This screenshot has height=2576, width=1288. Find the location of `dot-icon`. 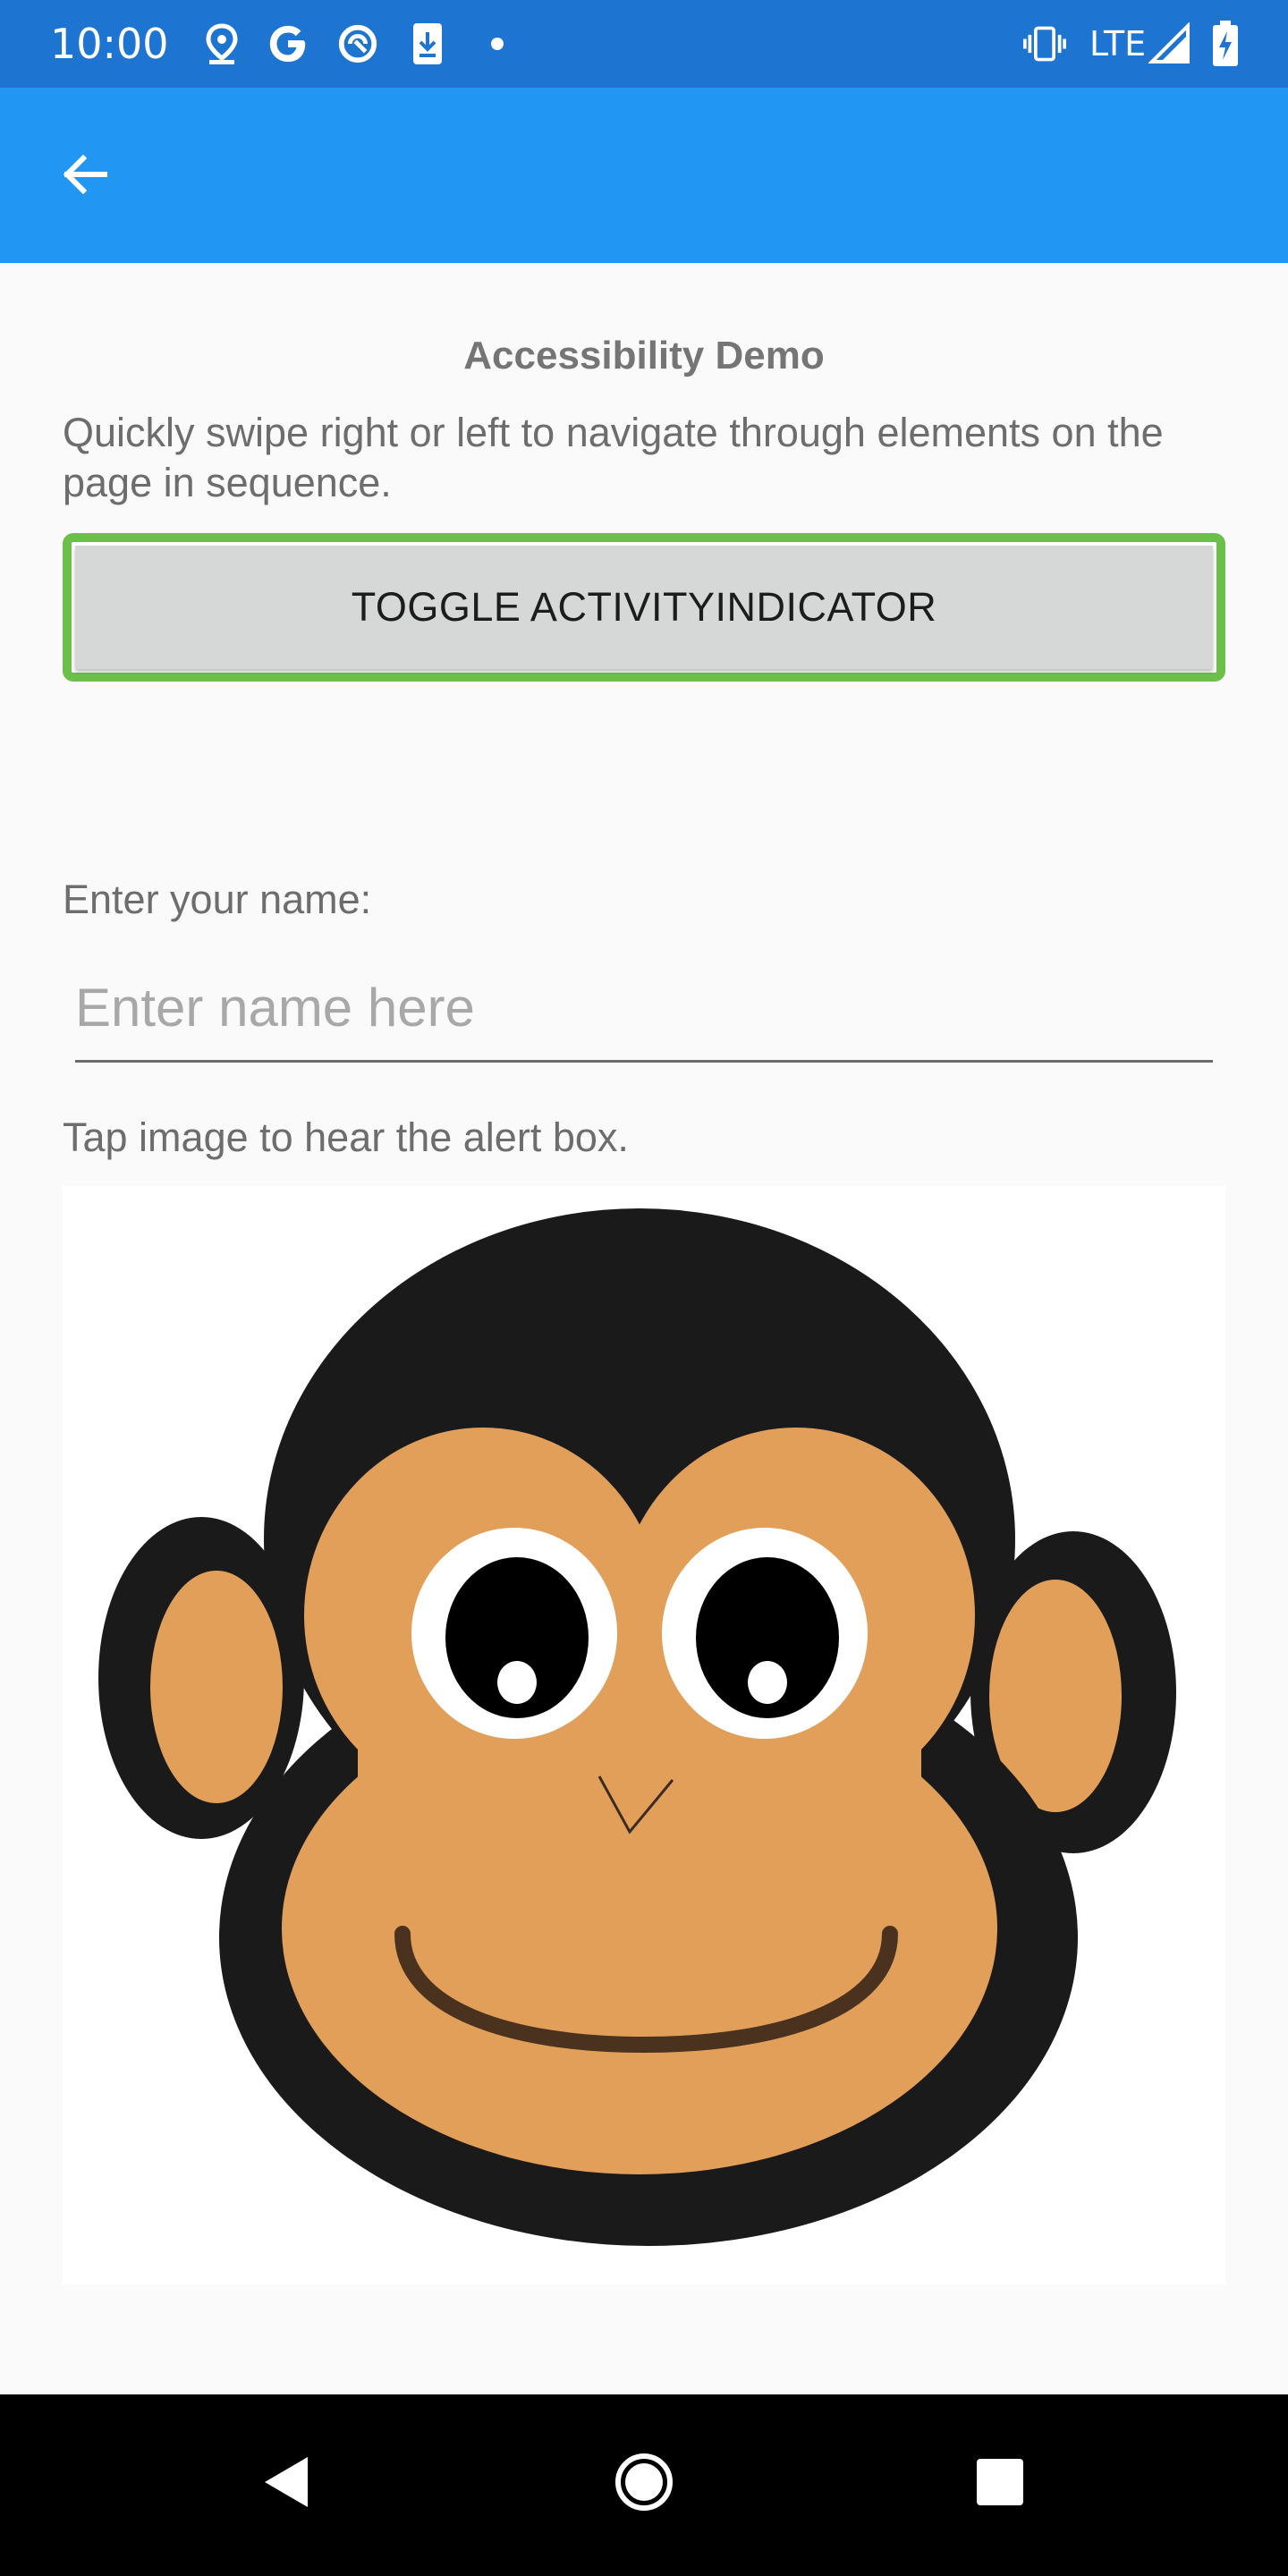

dot-icon is located at coordinates (497, 44).